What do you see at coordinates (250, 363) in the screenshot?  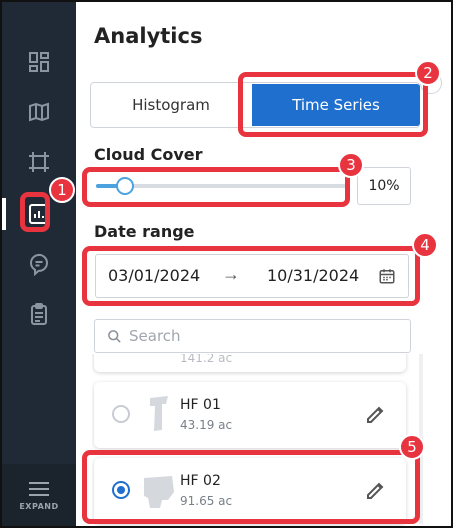 I see `list-item: 141.2 ac` at bounding box center [250, 363].